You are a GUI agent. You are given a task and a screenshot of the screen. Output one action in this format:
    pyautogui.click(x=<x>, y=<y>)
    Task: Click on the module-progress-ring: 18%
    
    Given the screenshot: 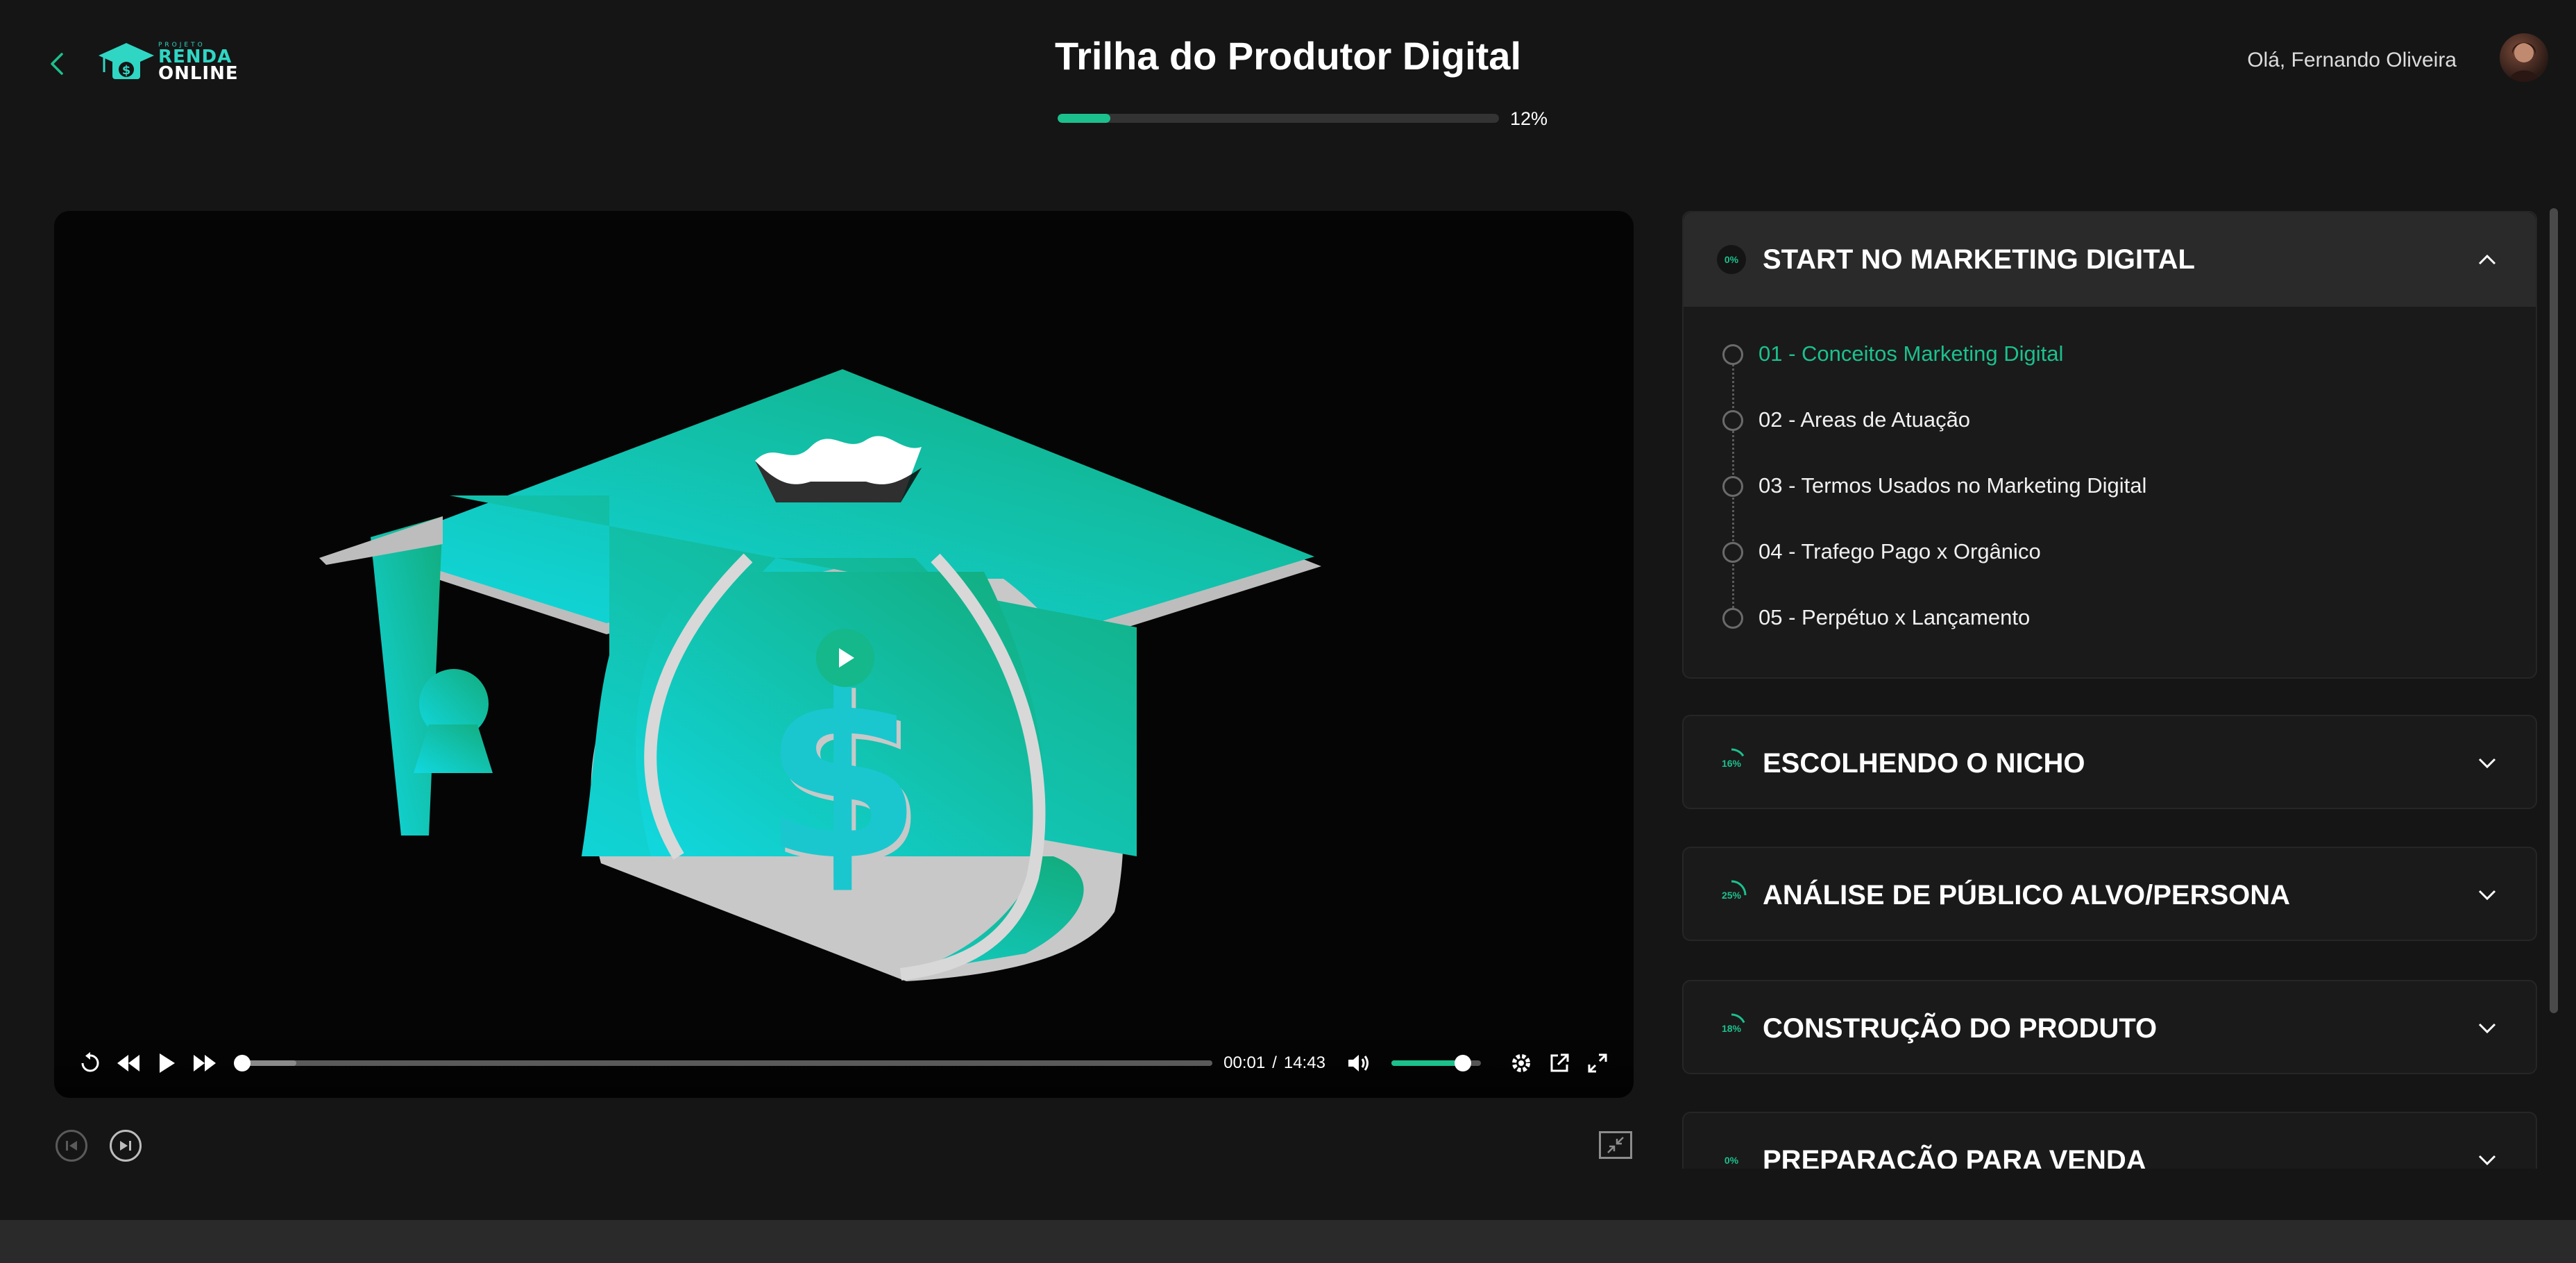 What is the action you would take?
    pyautogui.click(x=1732, y=1028)
    